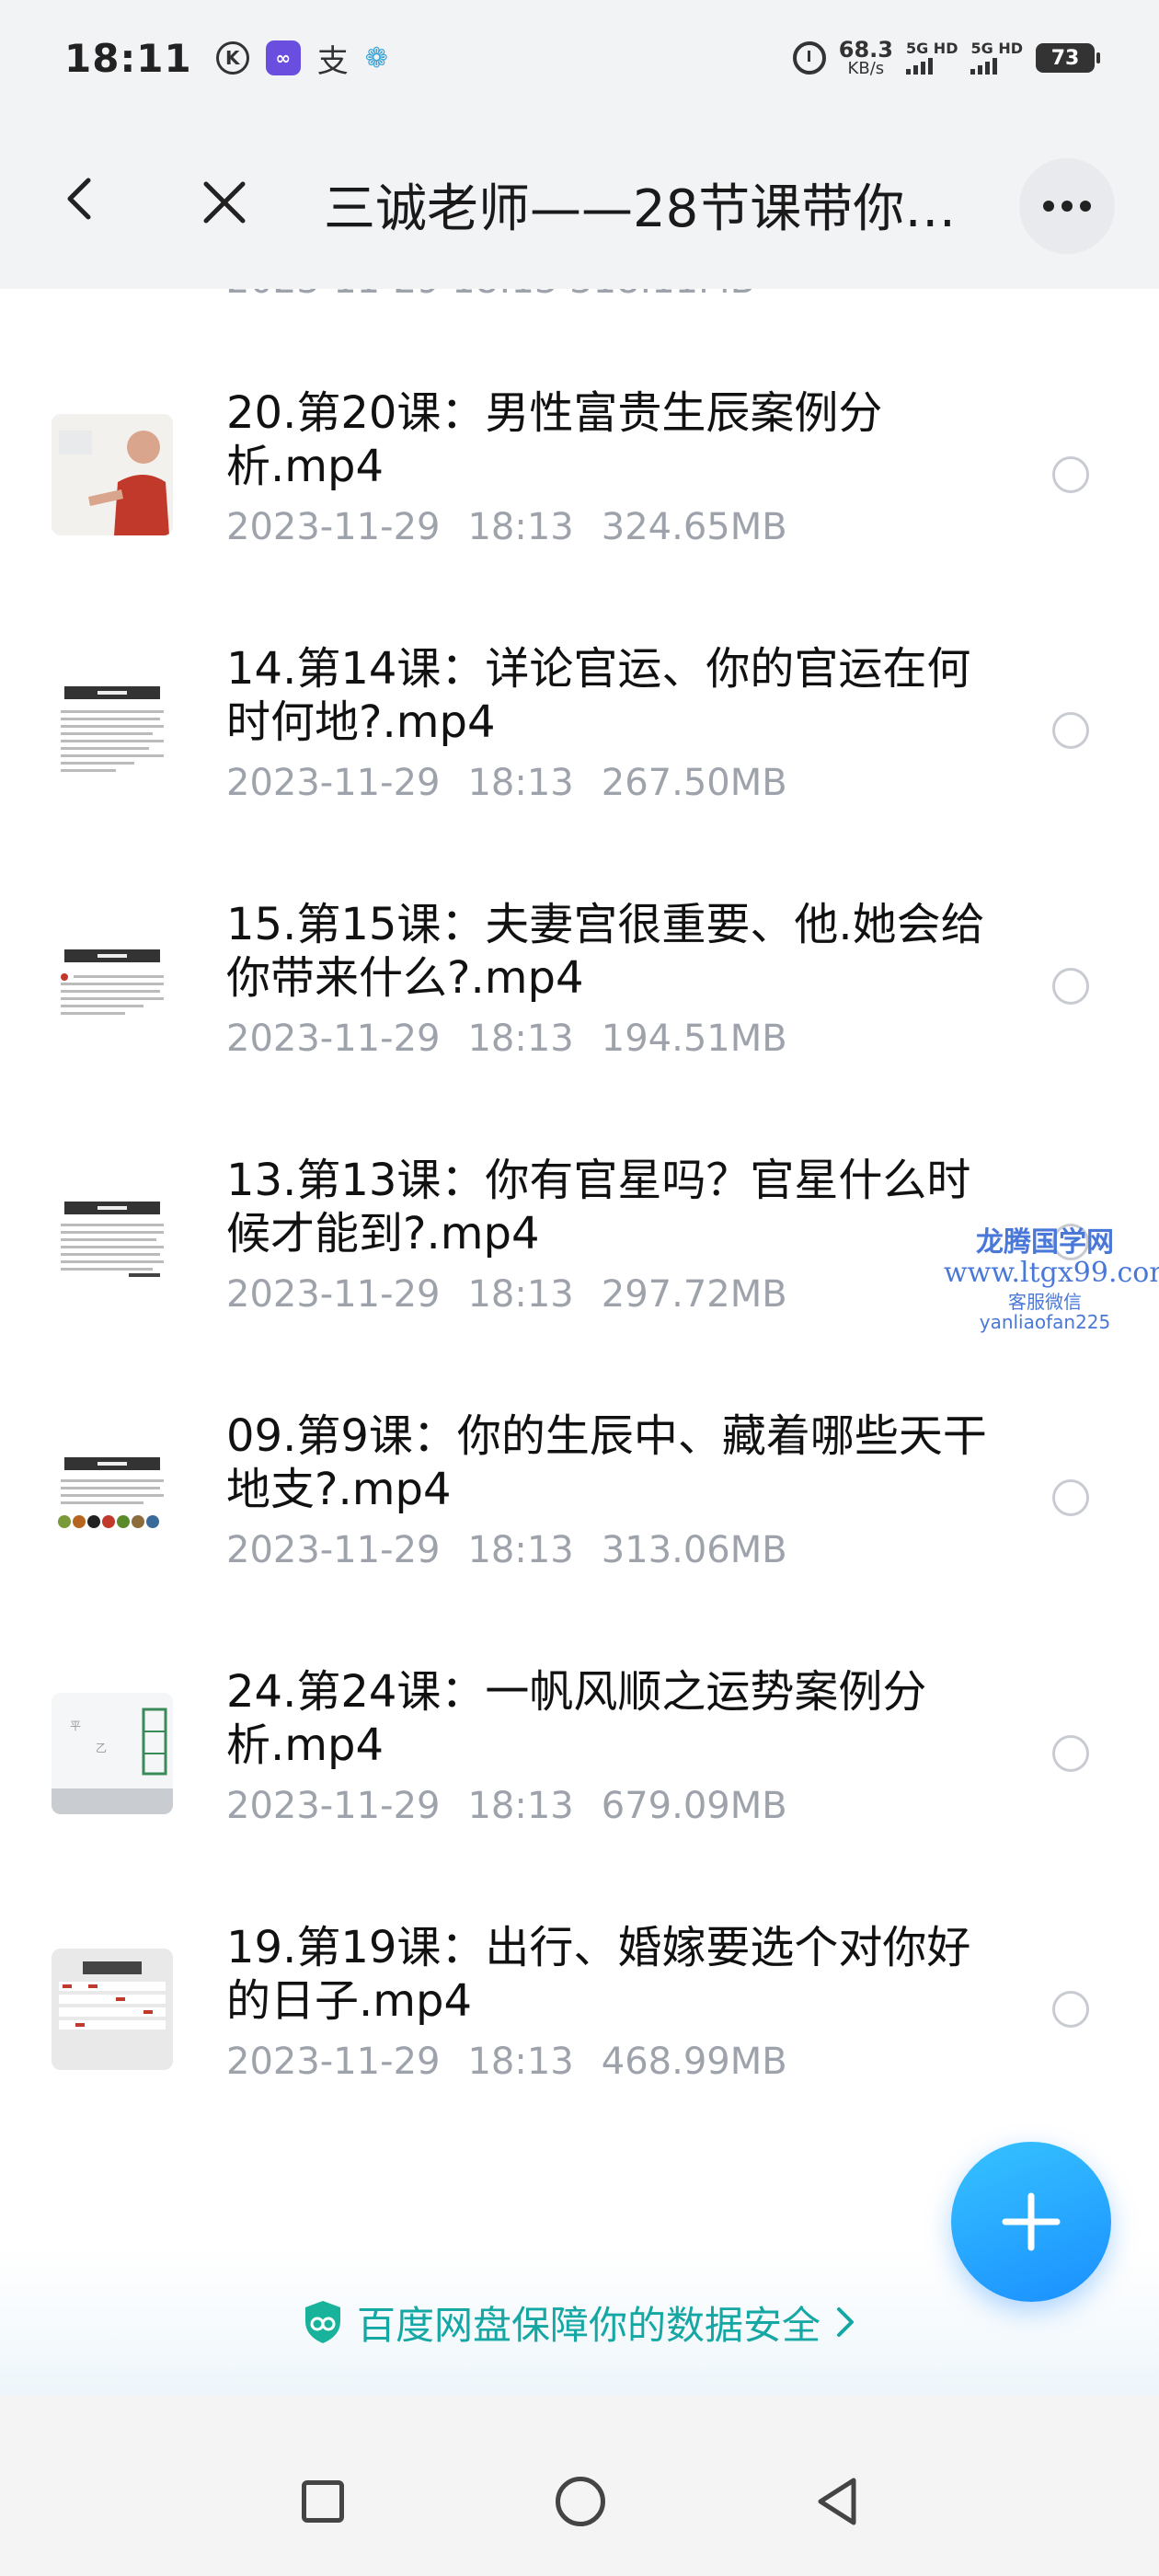  Describe the element at coordinates (376, 58) in the screenshot. I see `cloud-icon: ❁` at that location.